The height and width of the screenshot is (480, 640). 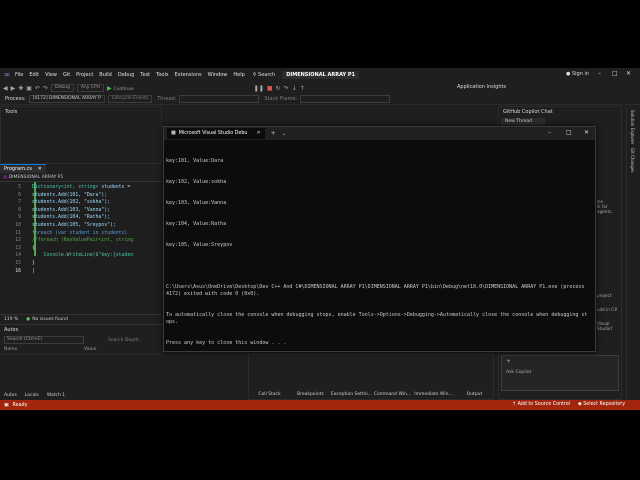 I want to click on process-dropdown: [4172] DIMENSIONAL ARRAY P, so click(x=66, y=99).